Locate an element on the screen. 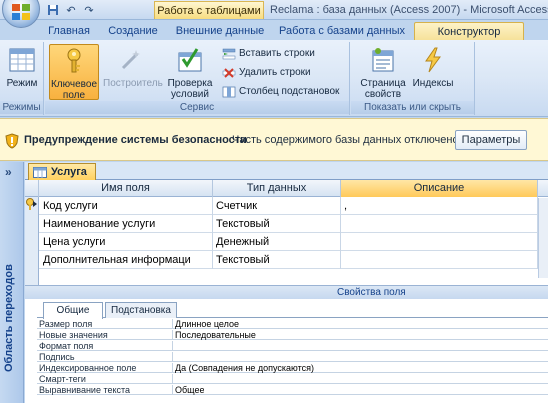 The image size is (548, 403). property-name: Смарт-теги is located at coordinates (106, 379).